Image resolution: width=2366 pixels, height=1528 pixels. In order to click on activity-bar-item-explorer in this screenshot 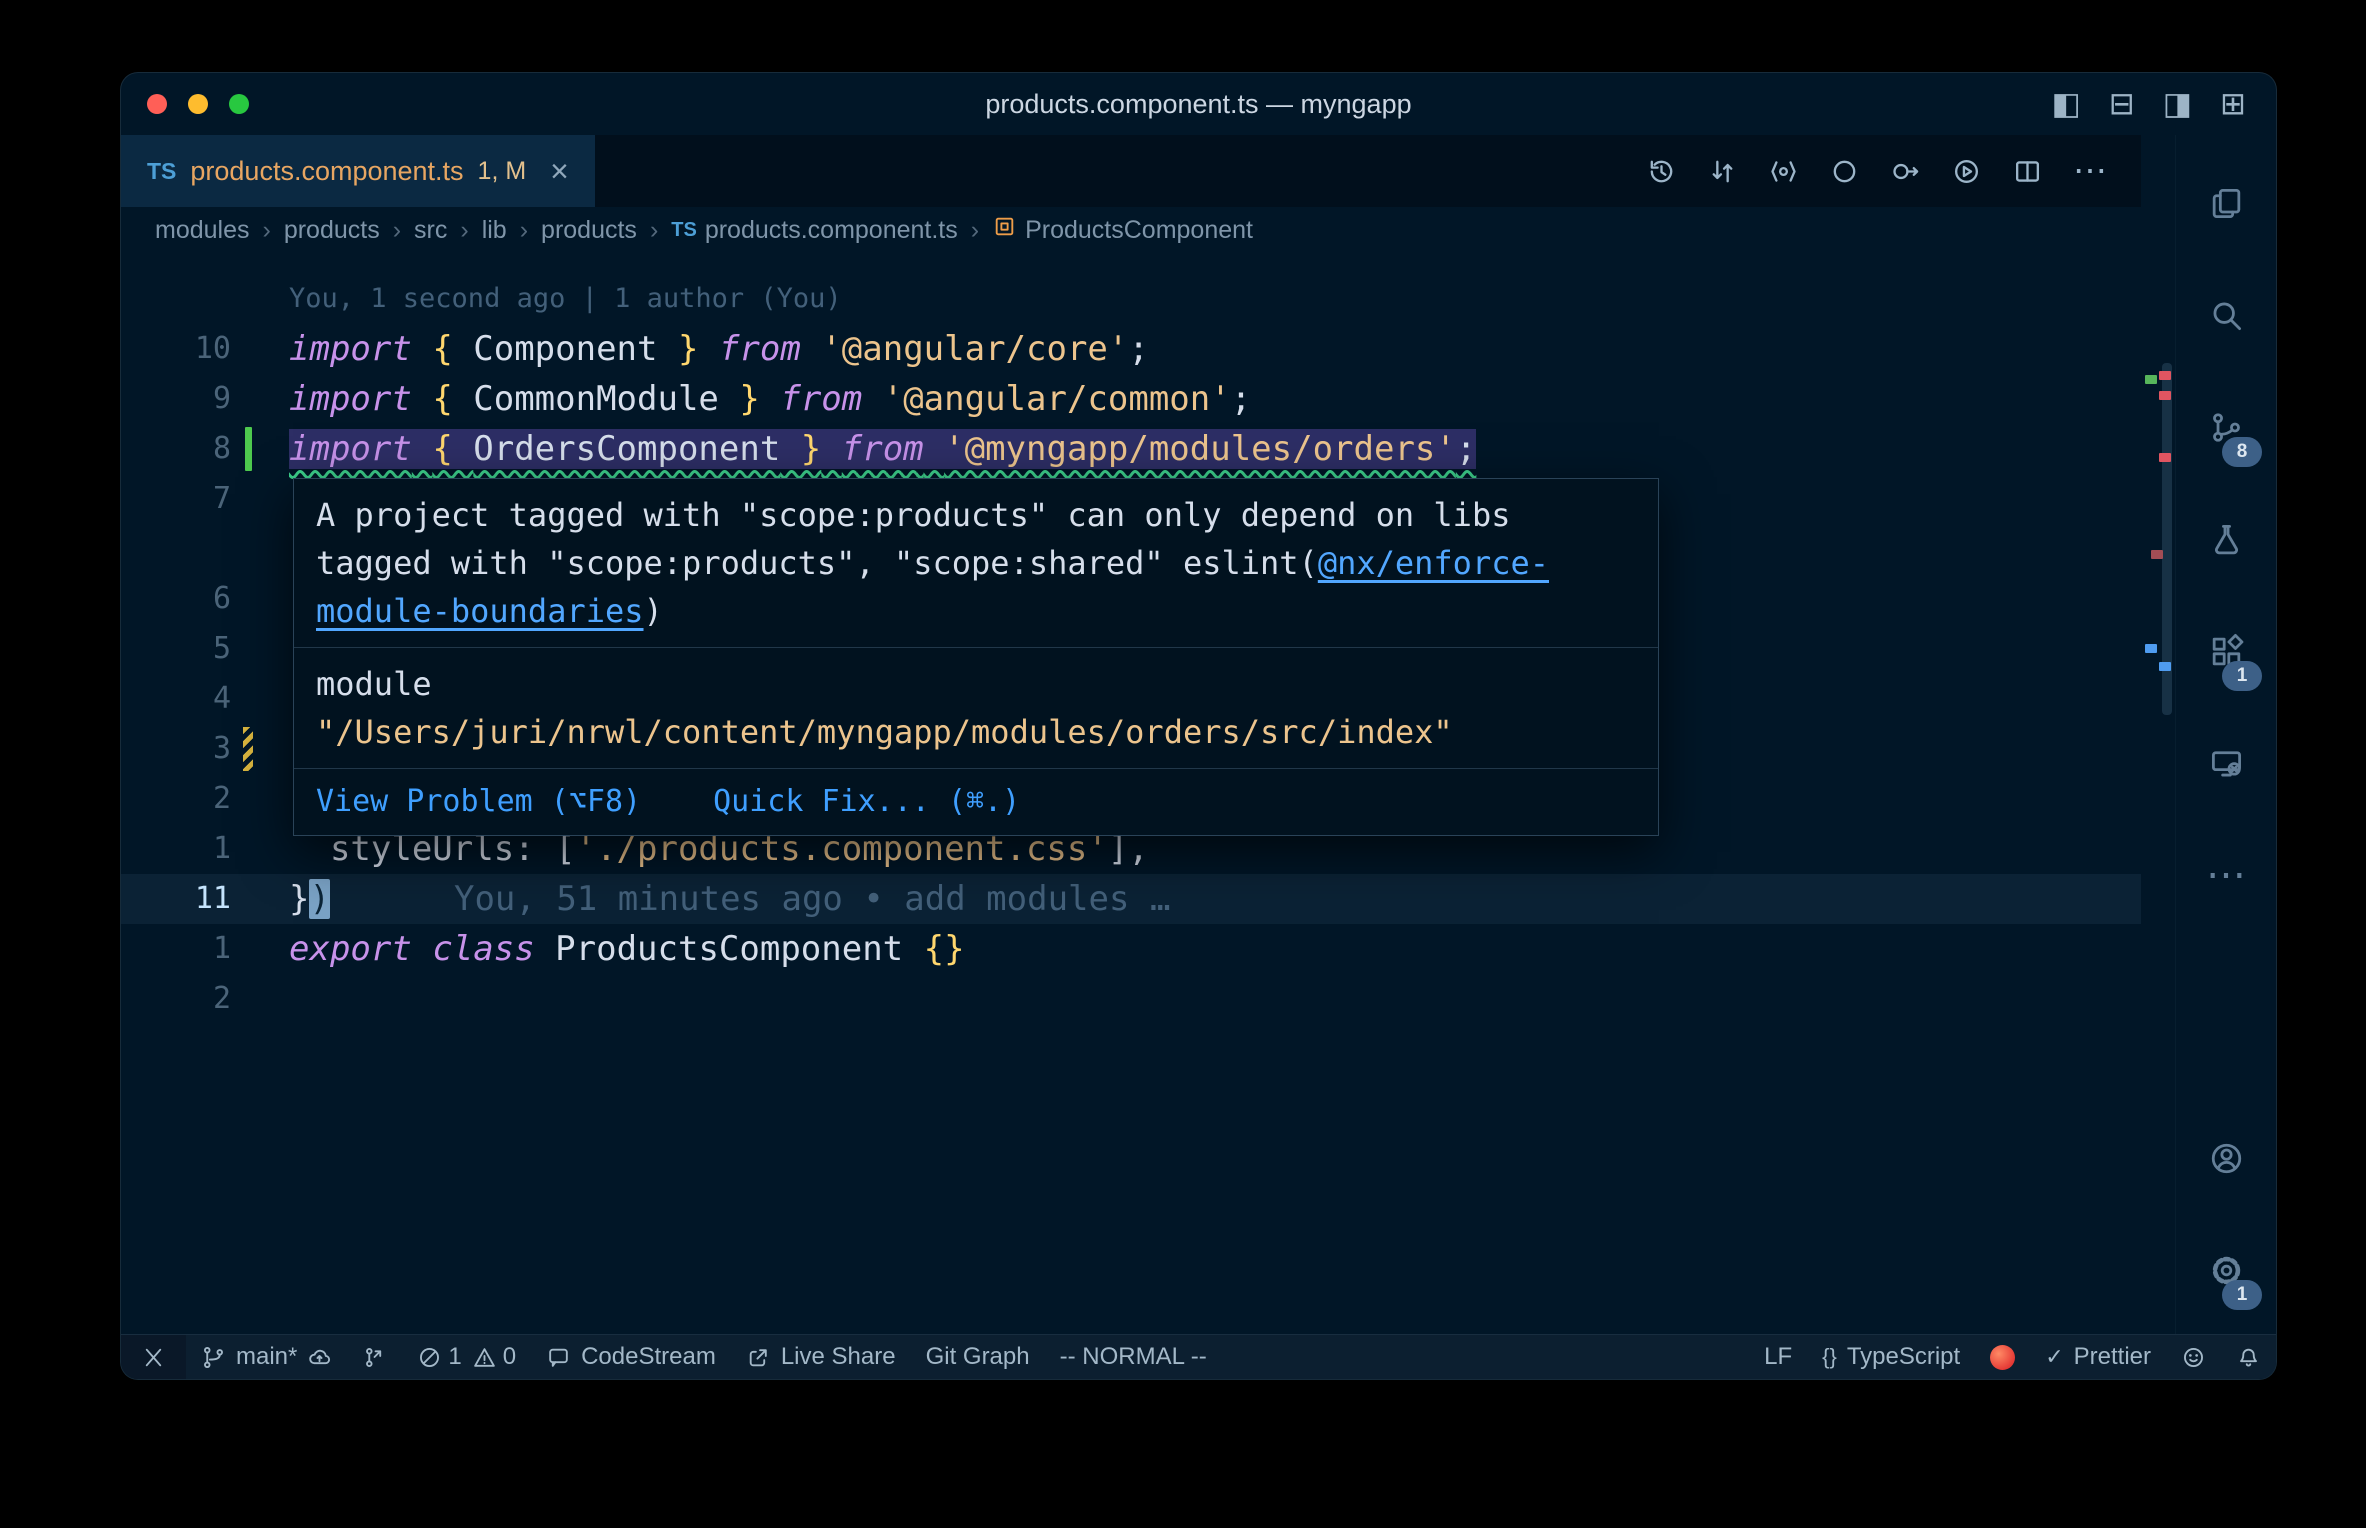, I will do `click(2226, 203)`.